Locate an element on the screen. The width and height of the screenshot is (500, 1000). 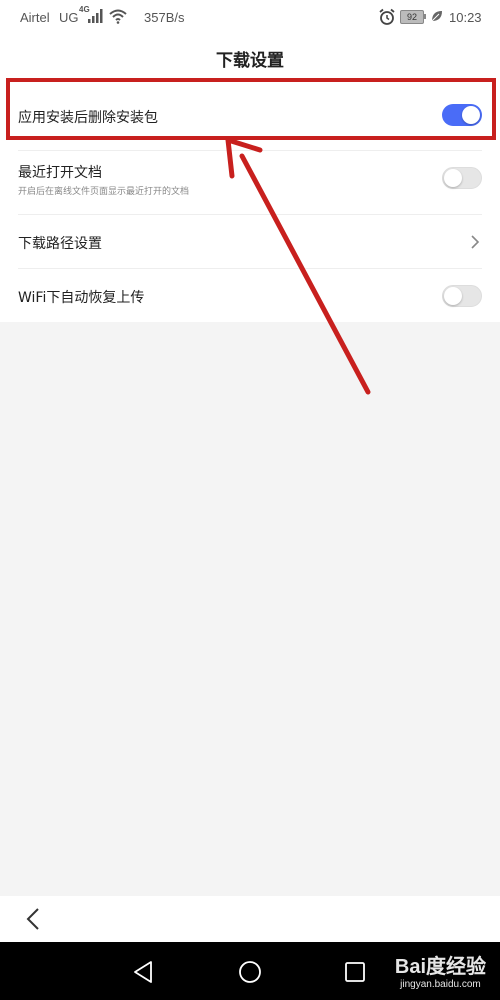
chevron-left-icon is located at coordinates (33, 919).